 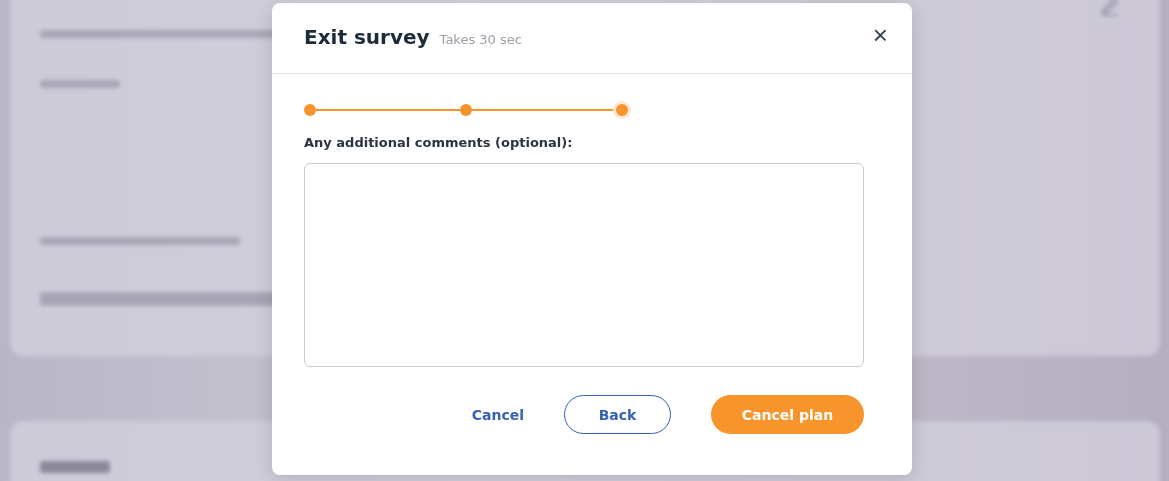 I want to click on cancel-link: Cancel, so click(x=497, y=414).